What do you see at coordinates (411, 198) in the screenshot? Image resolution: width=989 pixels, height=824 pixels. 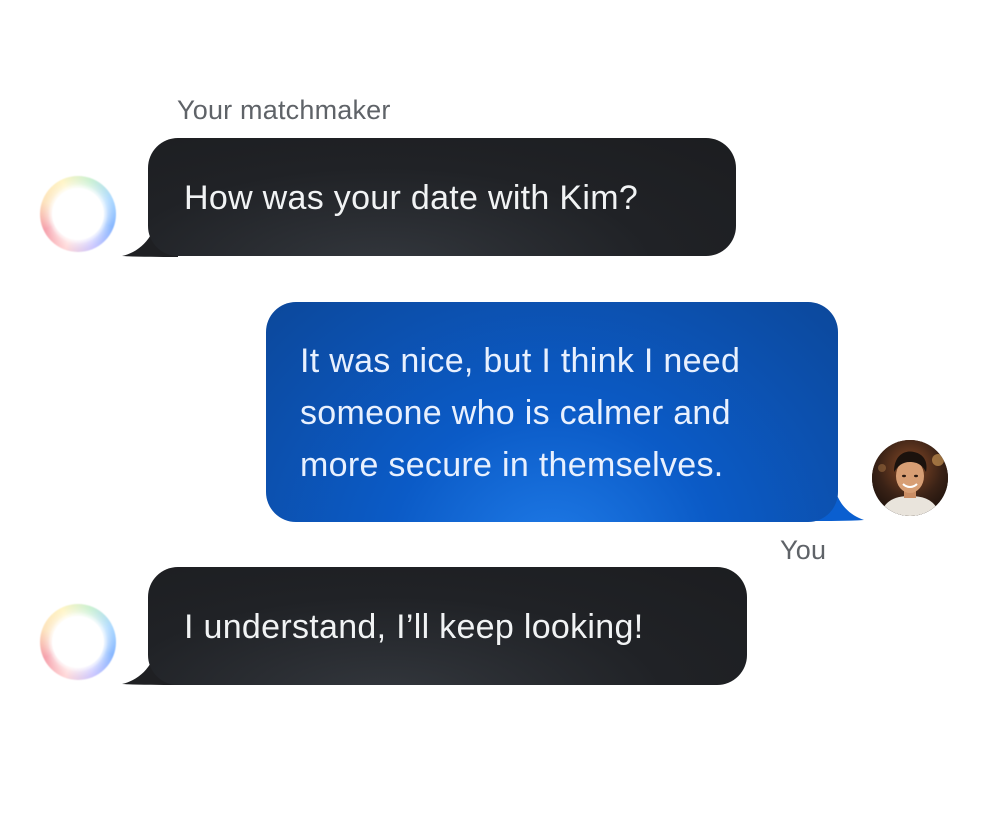 I see `message-text: How was your date with Kim?` at bounding box center [411, 198].